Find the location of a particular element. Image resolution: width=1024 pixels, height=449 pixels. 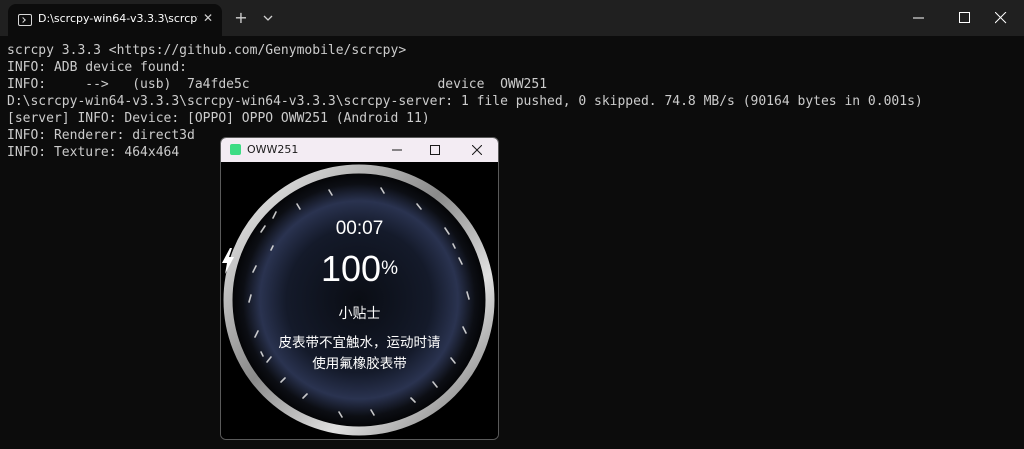

tab-title: D:\scrcpy-win64-v3.3.3\scrcpy is located at coordinates (118, 18).